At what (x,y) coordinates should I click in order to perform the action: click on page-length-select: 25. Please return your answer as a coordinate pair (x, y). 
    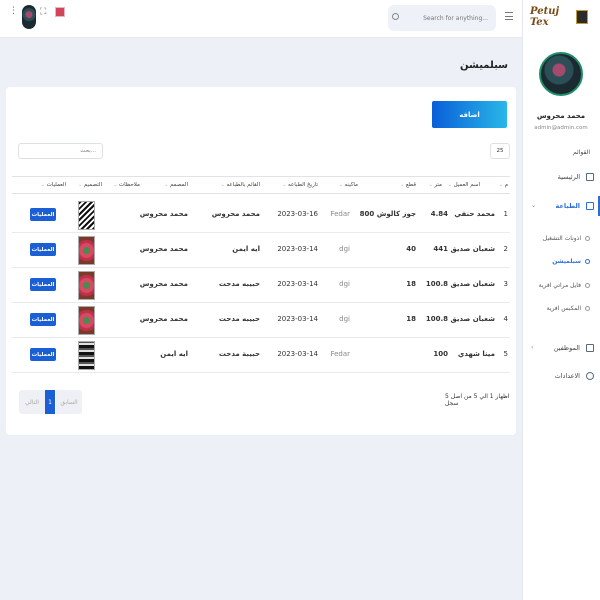
    Looking at the image, I should click on (500, 151).